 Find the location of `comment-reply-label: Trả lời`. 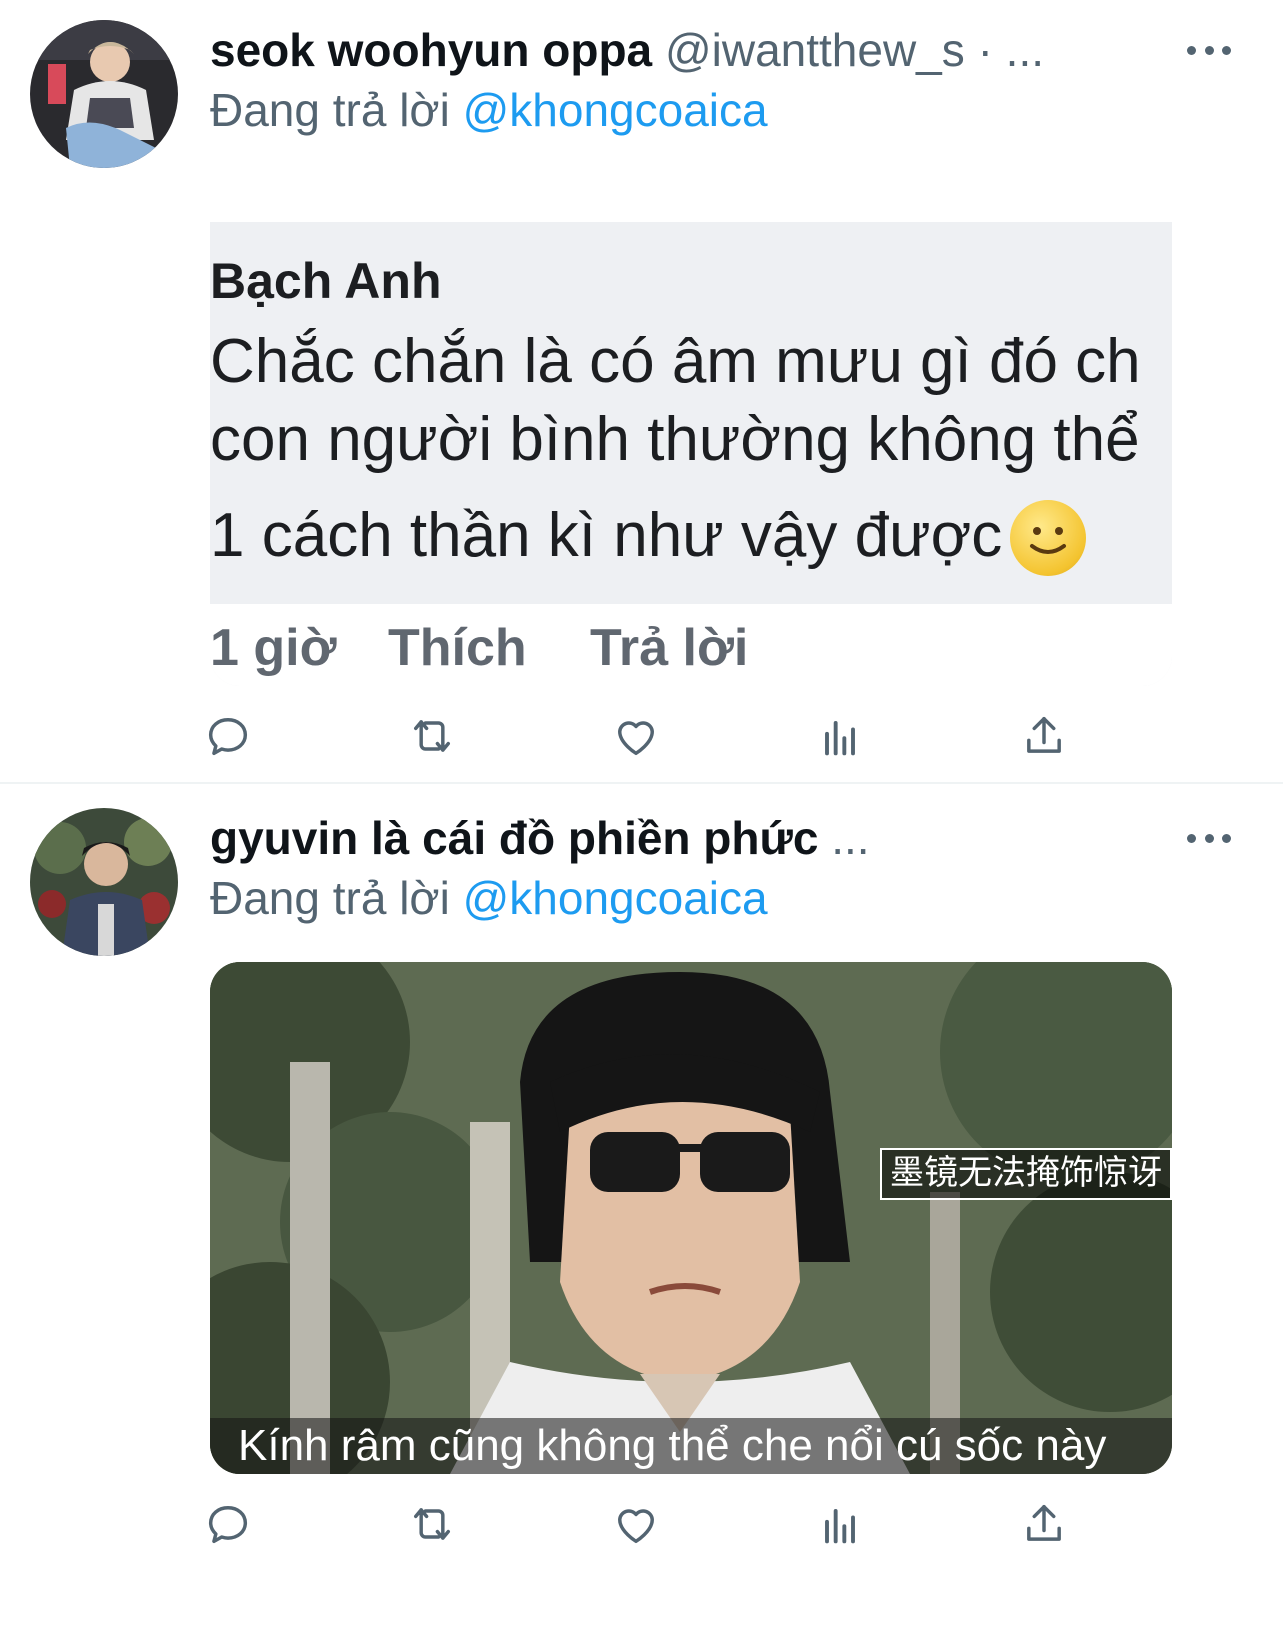

comment-reply-label: Trả lời is located at coordinates (669, 648).